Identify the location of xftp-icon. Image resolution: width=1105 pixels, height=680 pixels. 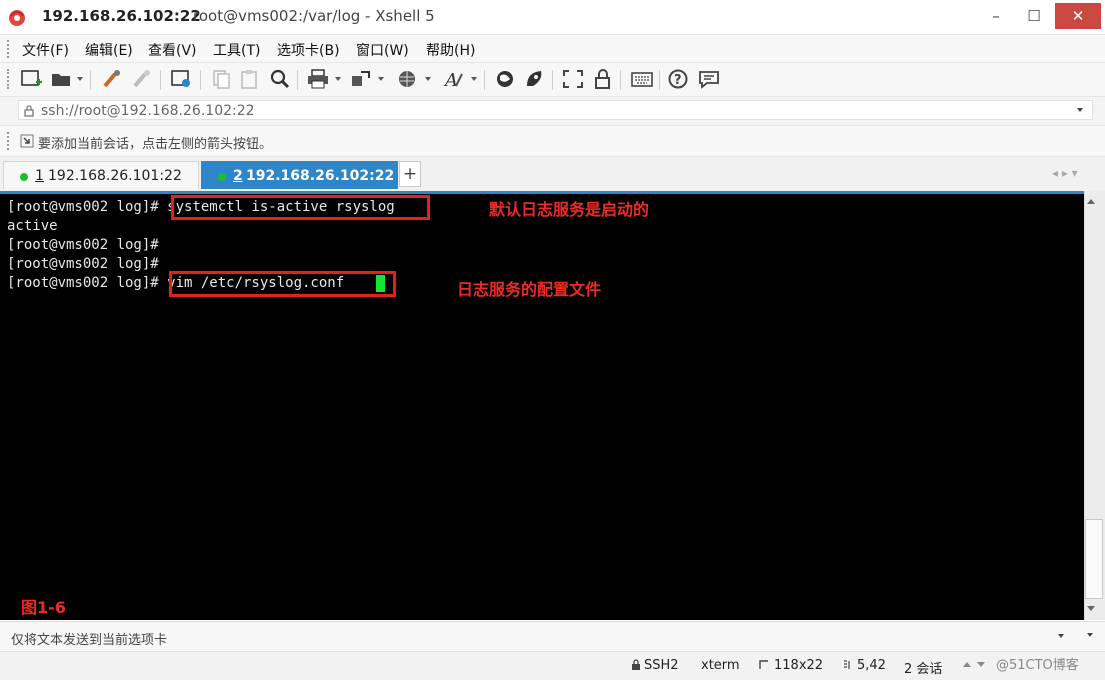
(505, 79).